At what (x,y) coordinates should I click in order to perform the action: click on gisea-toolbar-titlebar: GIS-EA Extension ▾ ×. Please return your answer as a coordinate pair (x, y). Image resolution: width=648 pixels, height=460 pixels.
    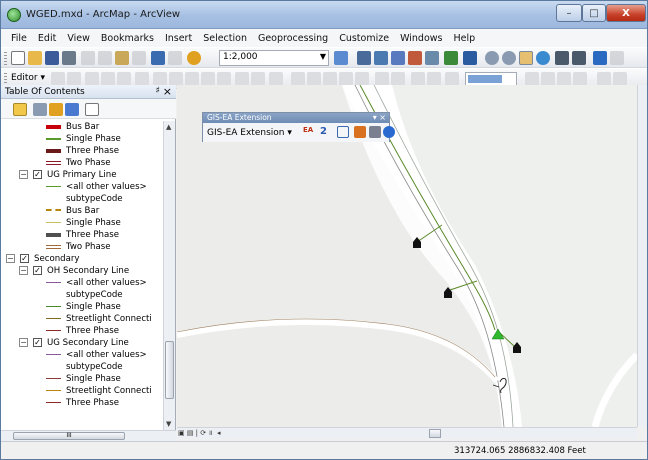
    Looking at the image, I should click on (296, 118).